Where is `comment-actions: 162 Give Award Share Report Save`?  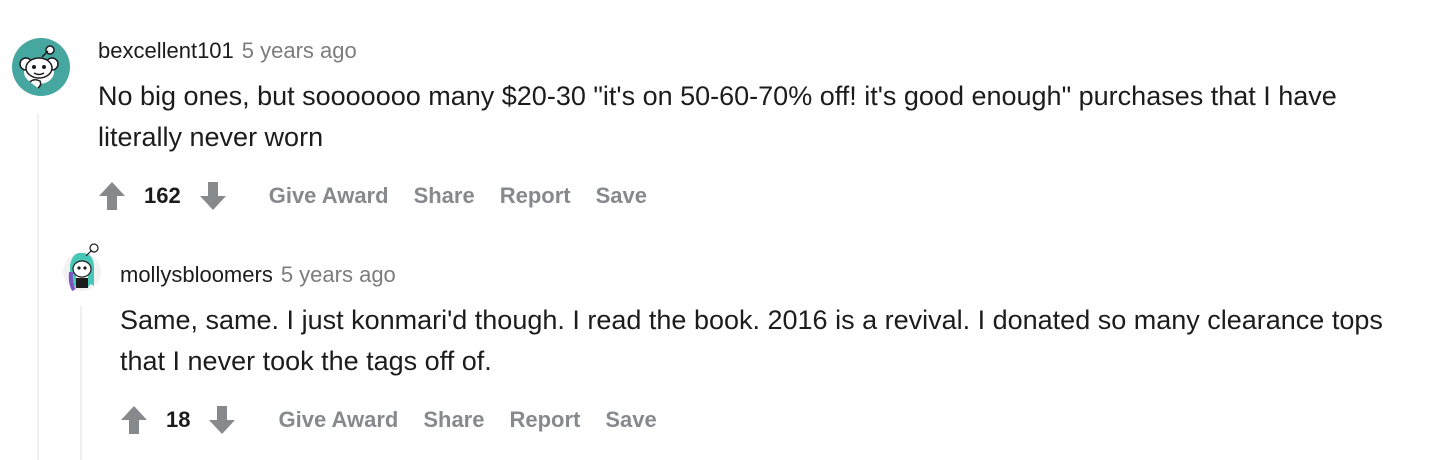 comment-actions: 162 Give Award Share Report Save is located at coordinates (372, 196).